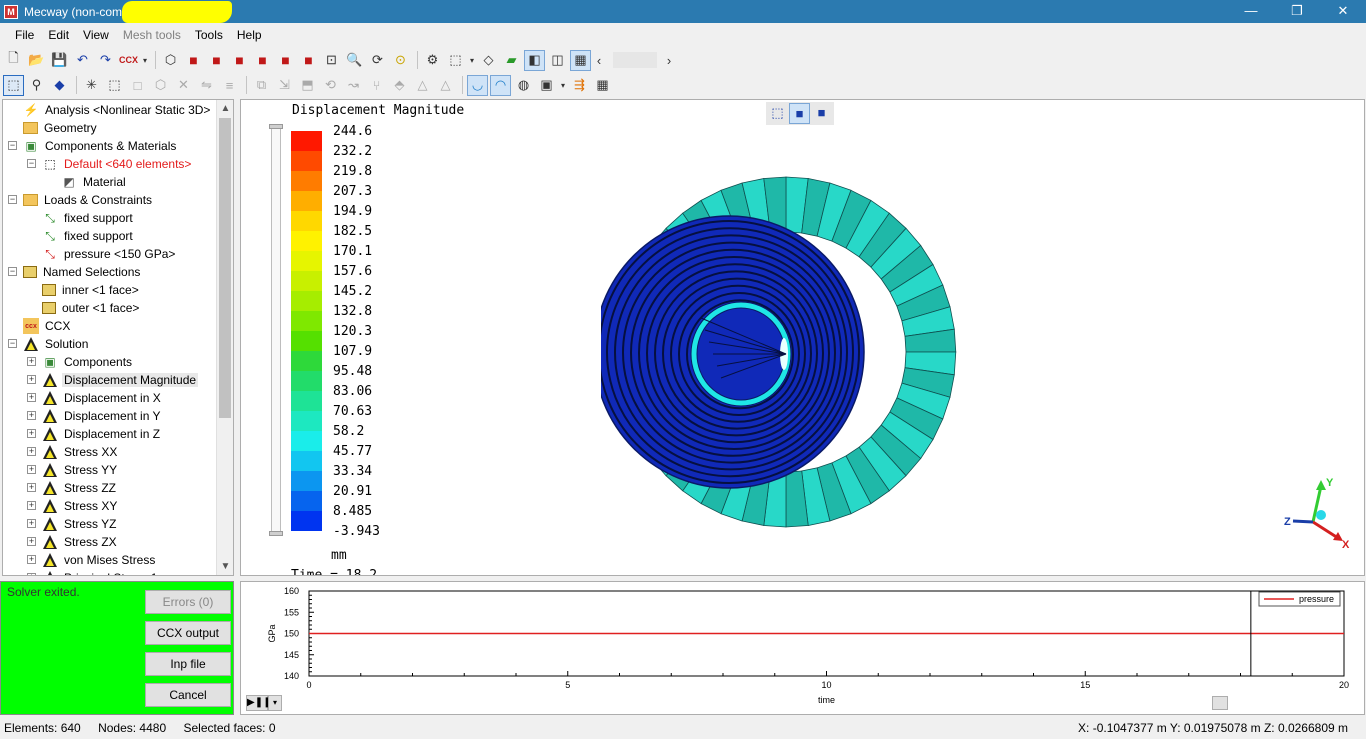 This screenshot has width=1366, height=739. Describe the element at coordinates (261, 85) in the screenshot. I see `copy-icon: ⧉` at that location.